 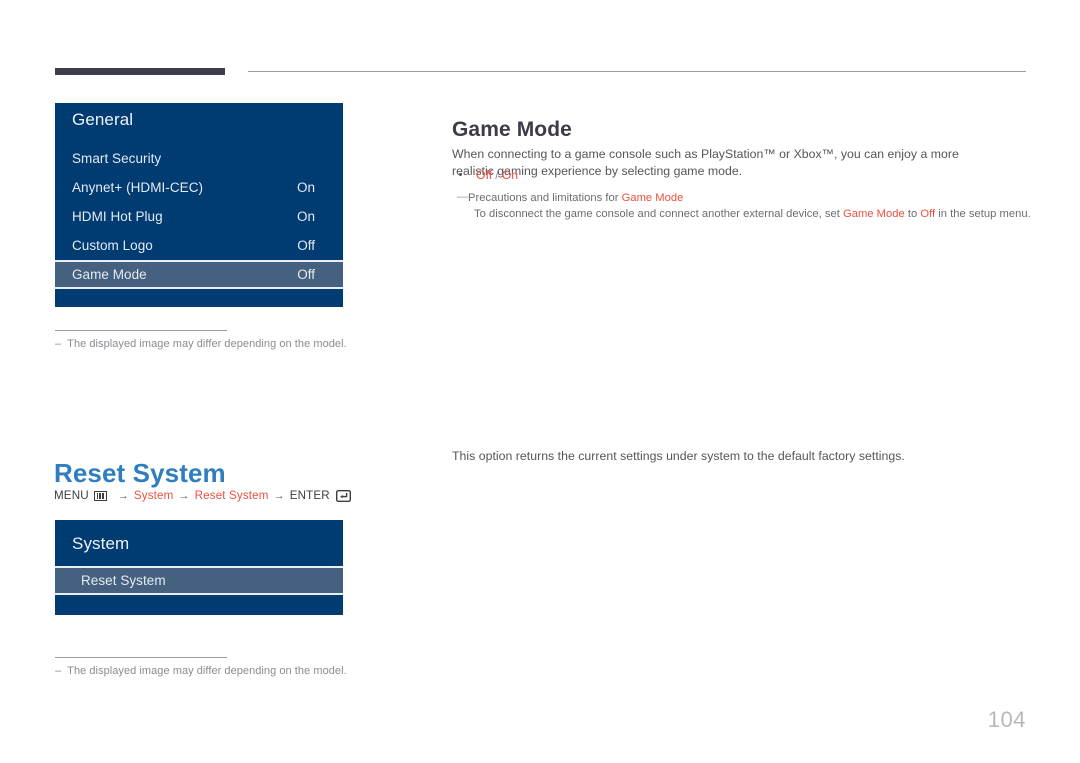 What do you see at coordinates (199, 543) in the screenshot?
I see `osd-header-system: System` at bounding box center [199, 543].